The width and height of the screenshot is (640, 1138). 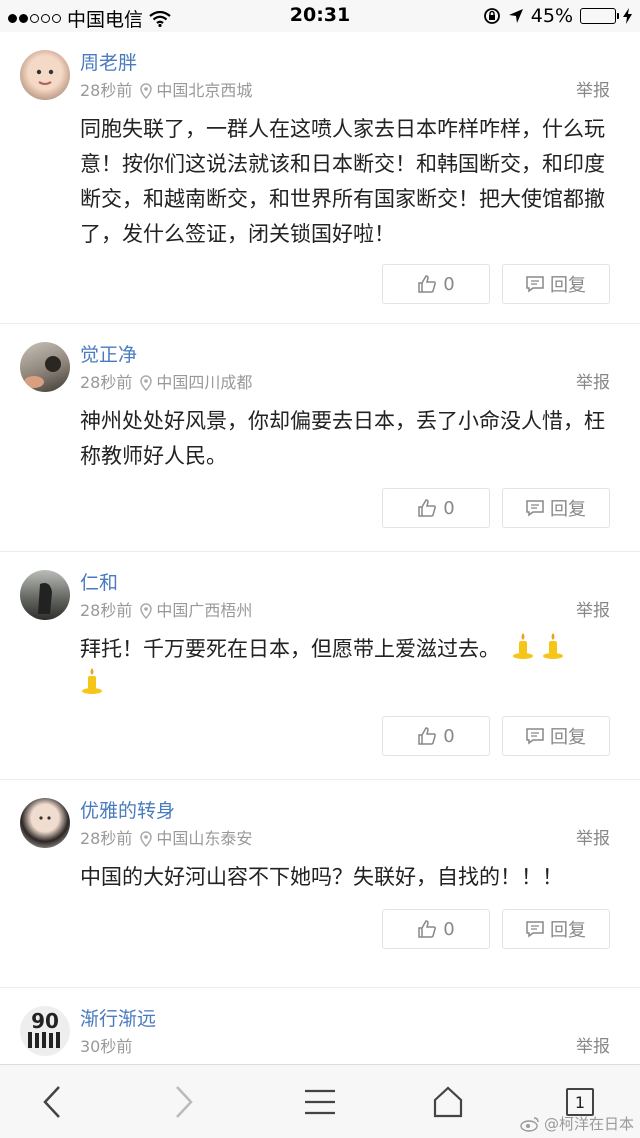 What do you see at coordinates (588, 1124) in the screenshot?
I see `watermark-text: @柯洋在日本` at bounding box center [588, 1124].